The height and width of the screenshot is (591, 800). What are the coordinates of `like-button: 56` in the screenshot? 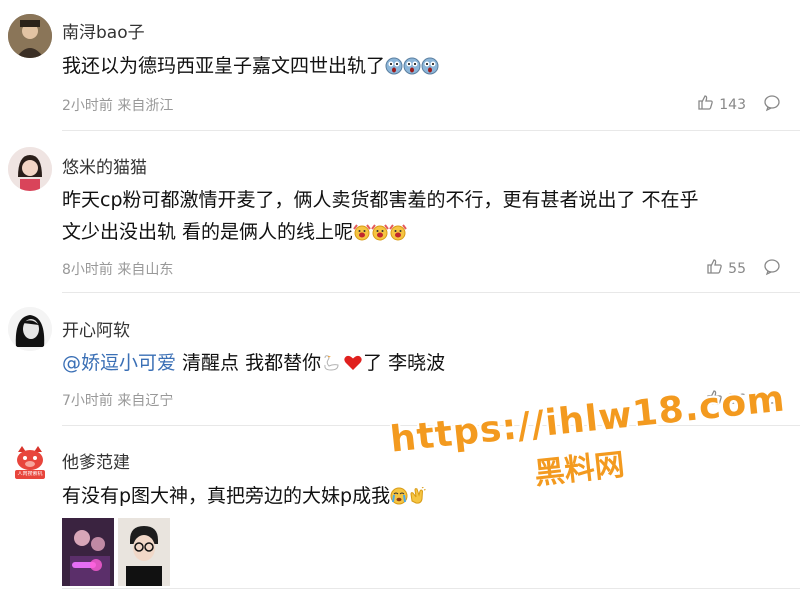 It's located at (726, 399).